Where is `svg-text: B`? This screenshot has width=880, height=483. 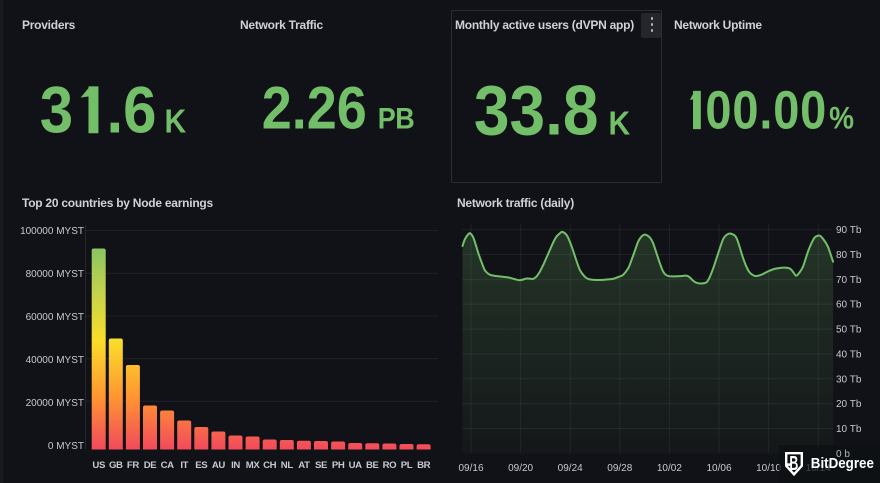
svg-text: B is located at coordinates (793, 463).